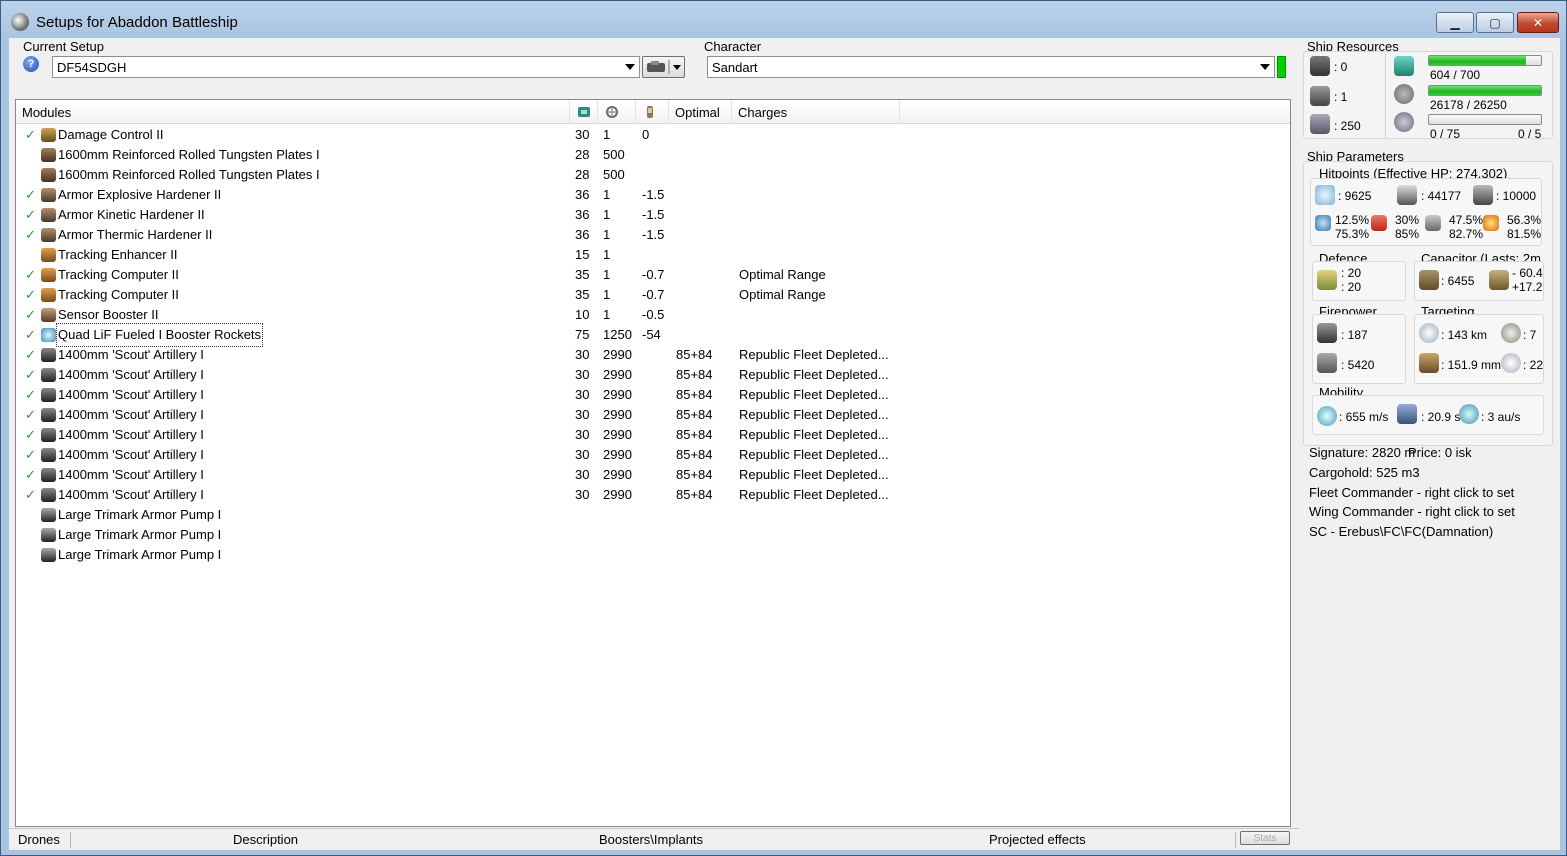 The width and height of the screenshot is (1567, 856). What do you see at coordinates (1485, 60) in the screenshot?
I see `cpu-bar` at bounding box center [1485, 60].